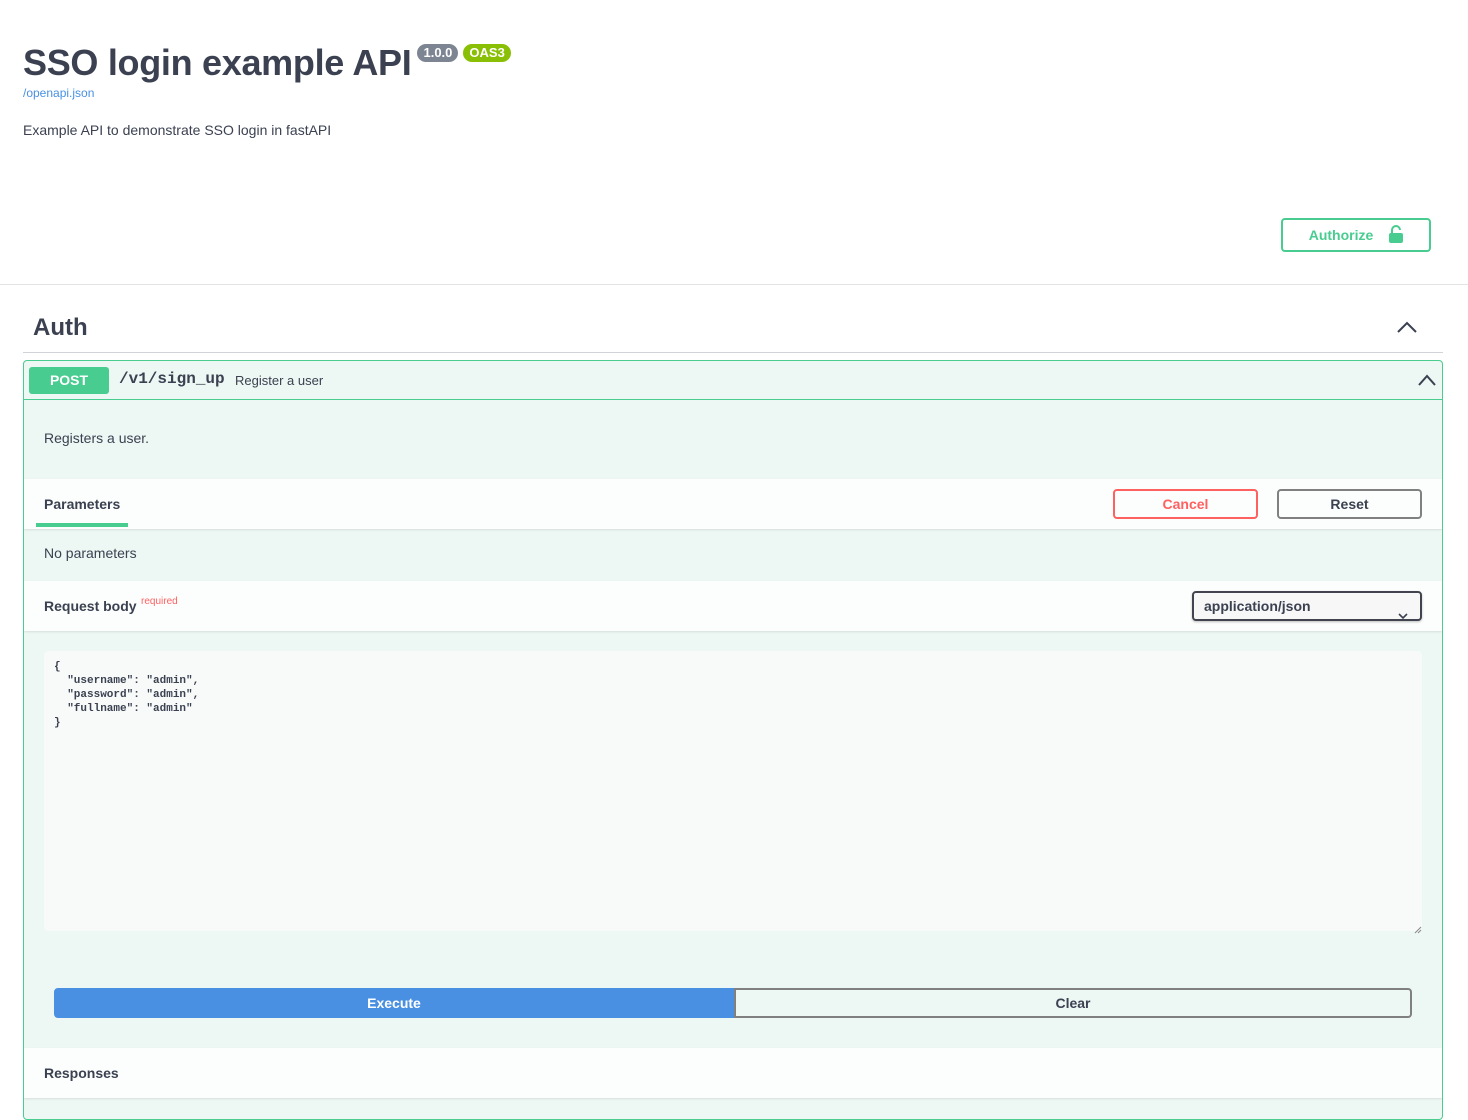  What do you see at coordinates (279, 380) in the screenshot?
I see `operation-summary-text: Register a user` at bounding box center [279, 380].